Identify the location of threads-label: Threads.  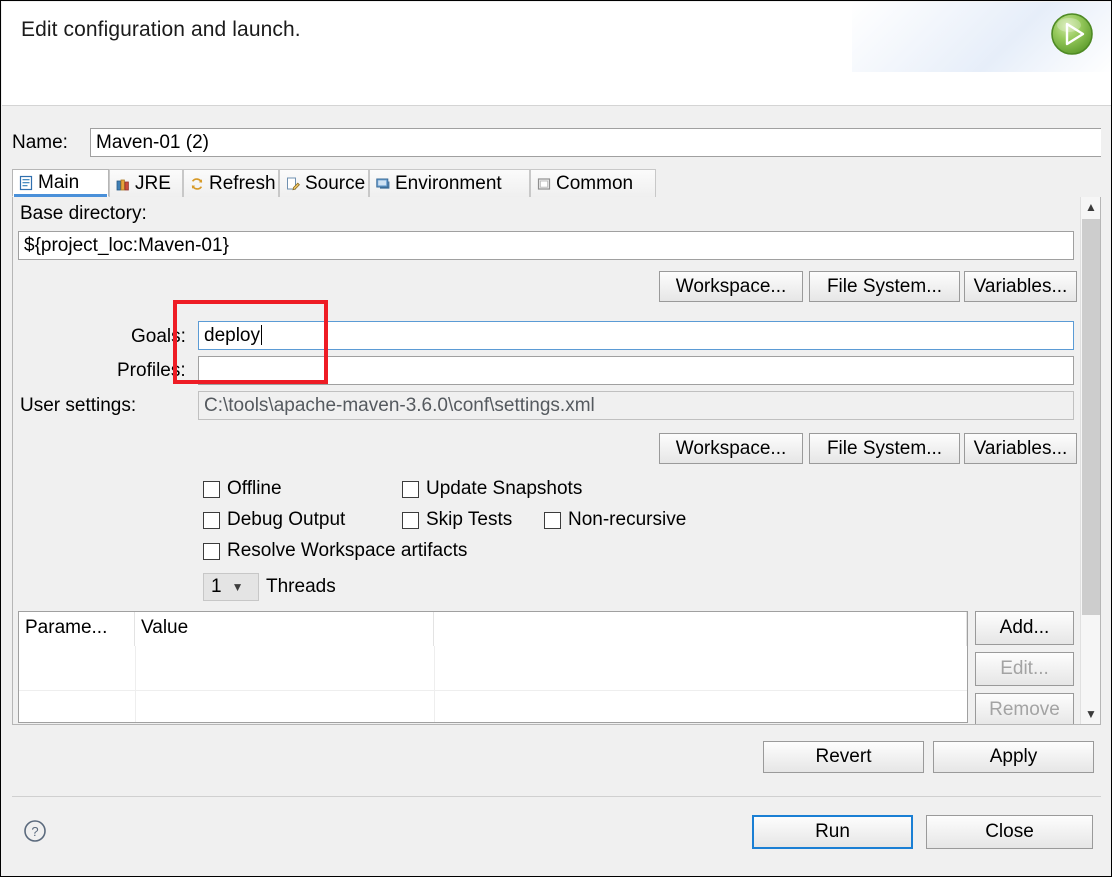
(301, 586).